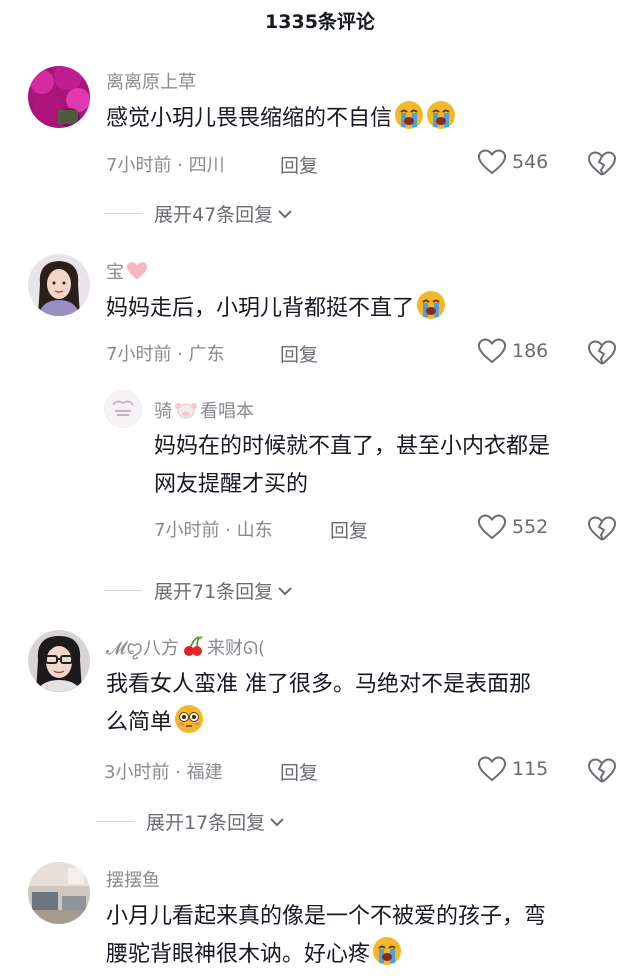  Describe the element at coordinates (59, 893) in the screenshot. I see `avatar` at that location.